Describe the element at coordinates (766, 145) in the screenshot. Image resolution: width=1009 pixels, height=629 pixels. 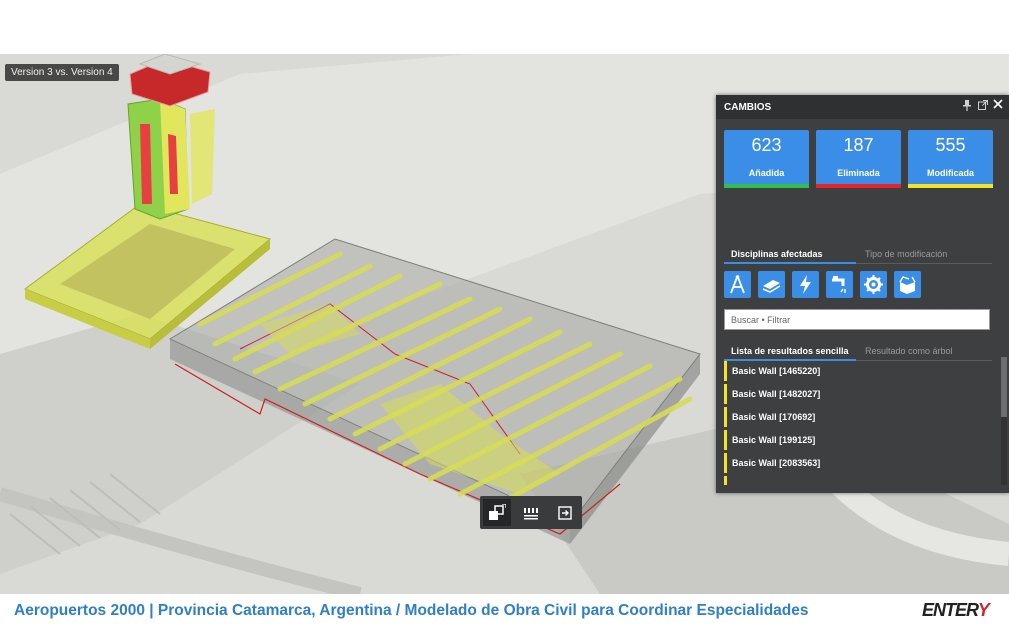
I see `added-count: 623` at that location.